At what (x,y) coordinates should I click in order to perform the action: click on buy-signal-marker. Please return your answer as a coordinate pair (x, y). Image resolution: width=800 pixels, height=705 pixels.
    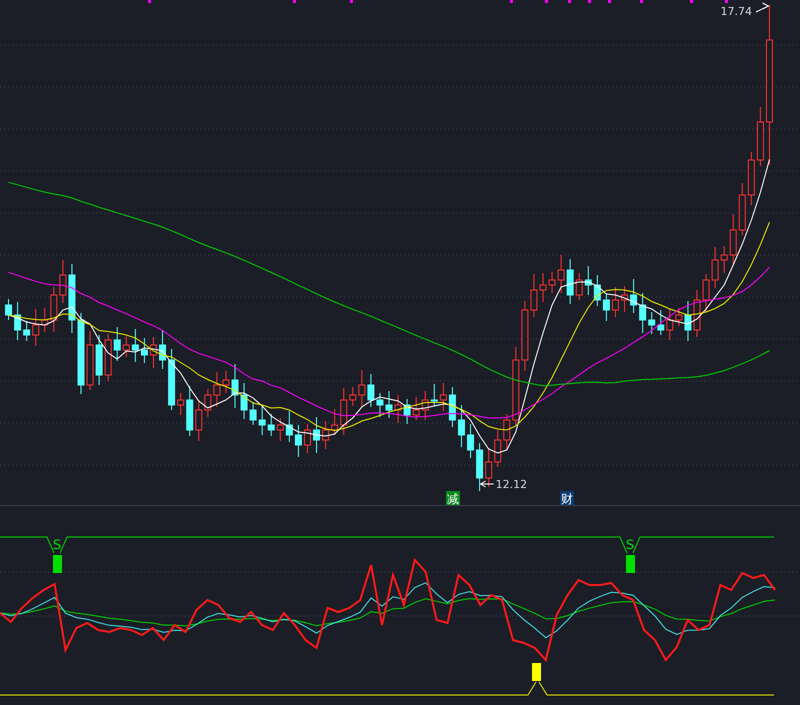
    Looking at the image, I should click on (536, 672).